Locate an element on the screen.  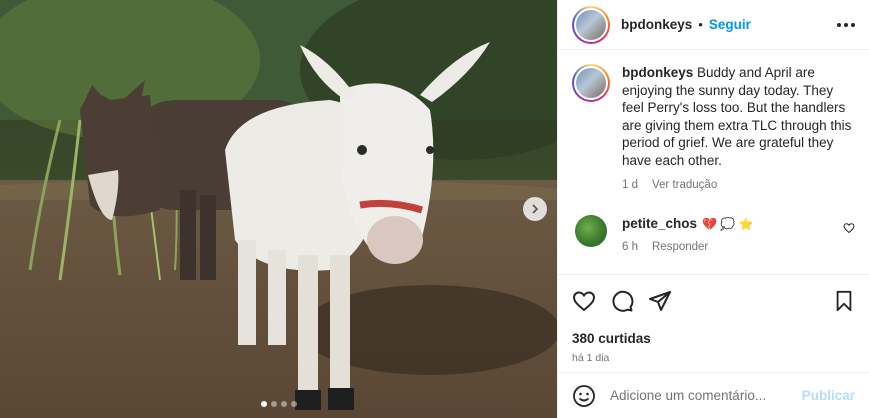
share-button is located at coordinates (660, 301).